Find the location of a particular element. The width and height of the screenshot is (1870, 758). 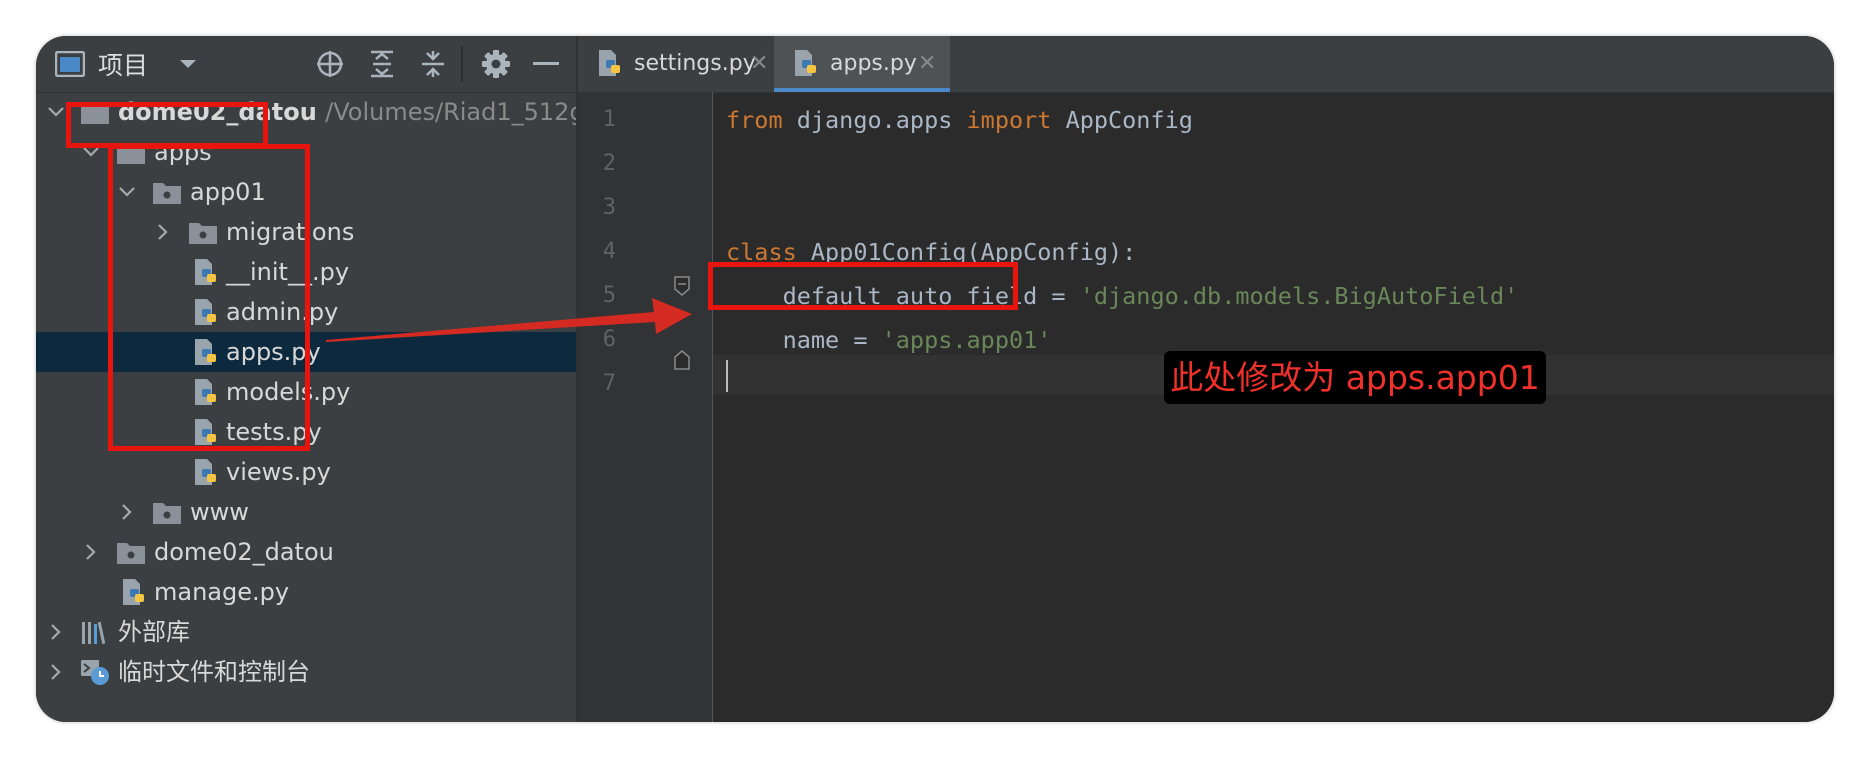

keyword: from is located at coordinates (754, 120).